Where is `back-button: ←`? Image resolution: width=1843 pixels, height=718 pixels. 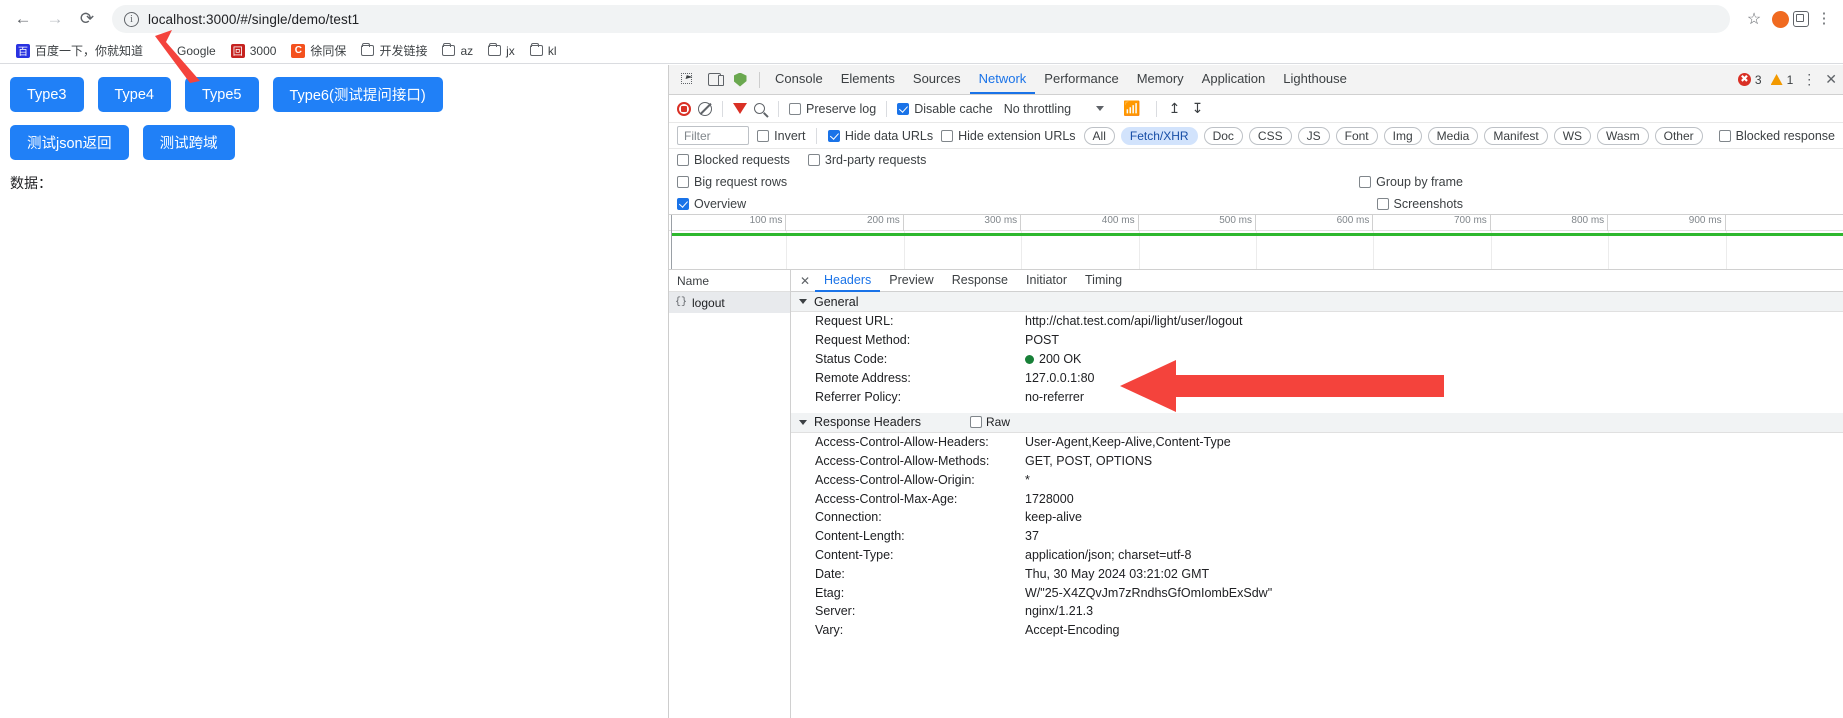
back-button: ← is located at coordinates (23, 19).